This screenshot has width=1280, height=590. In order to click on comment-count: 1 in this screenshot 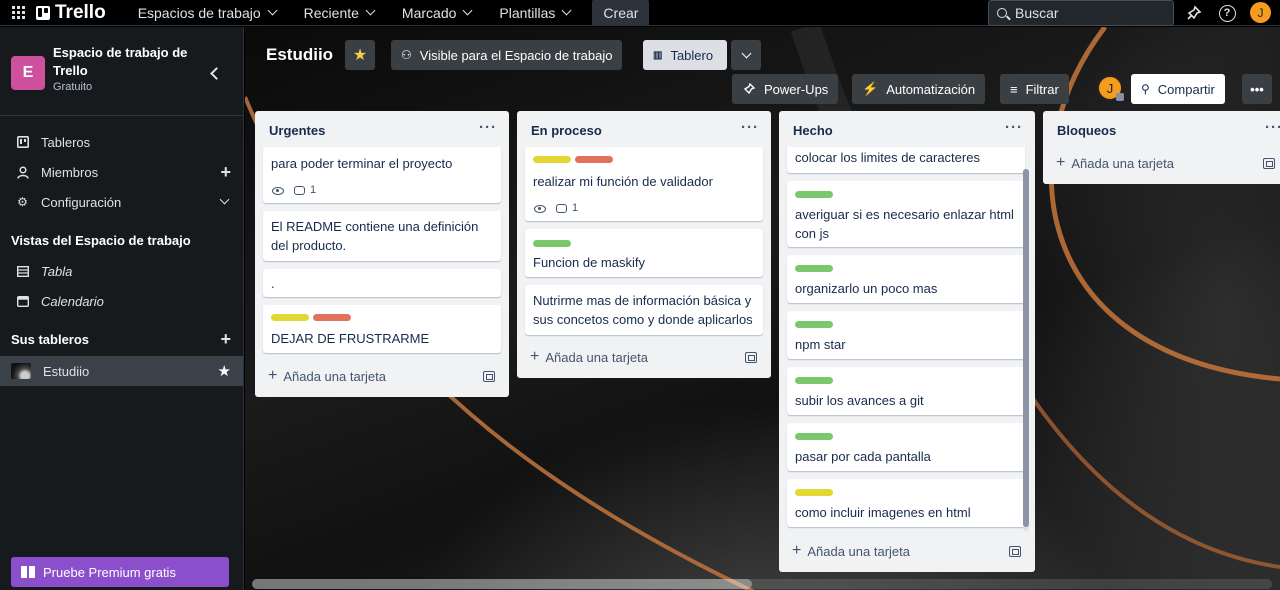, I will do `click(313, 190)`.